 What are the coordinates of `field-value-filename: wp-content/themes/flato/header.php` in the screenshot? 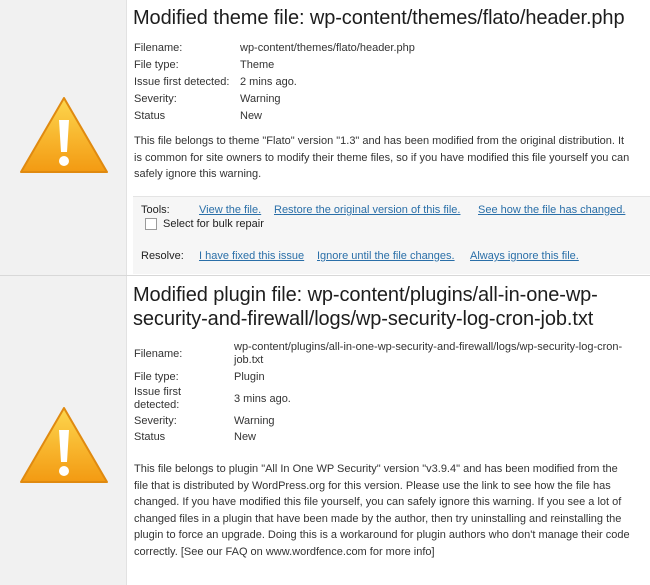 It's located at (327, 48).